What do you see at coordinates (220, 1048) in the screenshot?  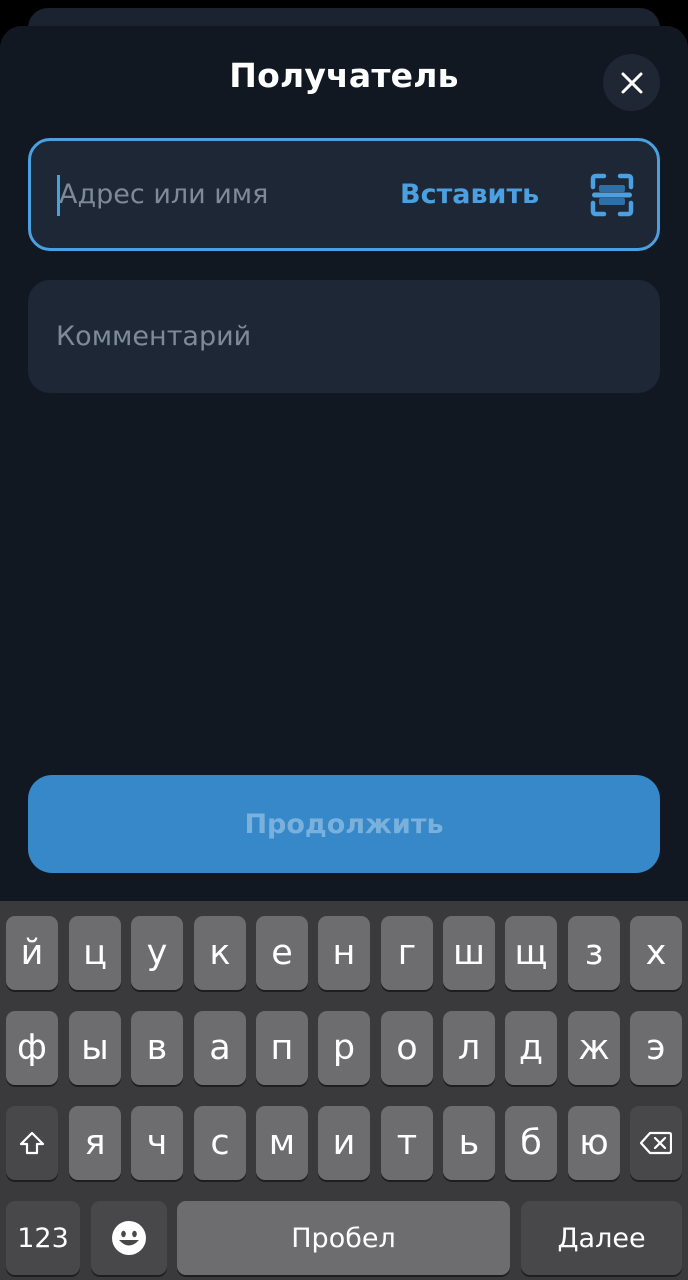 I see `key-letter: а` at bounding box center [220, 1048].